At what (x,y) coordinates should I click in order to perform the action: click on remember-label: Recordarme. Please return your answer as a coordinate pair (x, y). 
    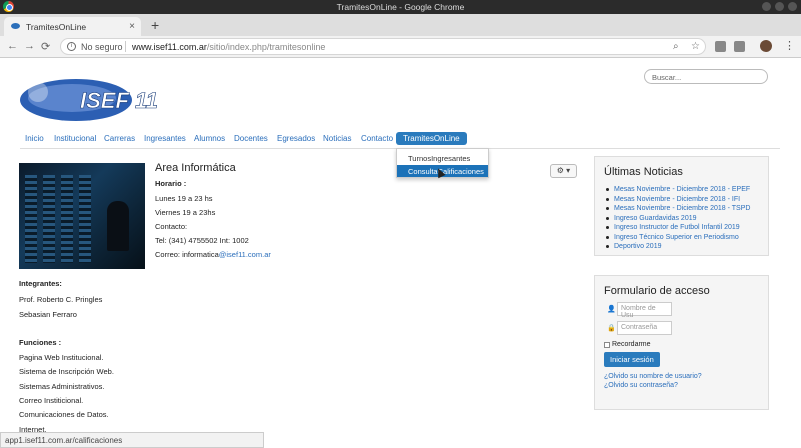
    Looking at the image, I should click on (631, 344).